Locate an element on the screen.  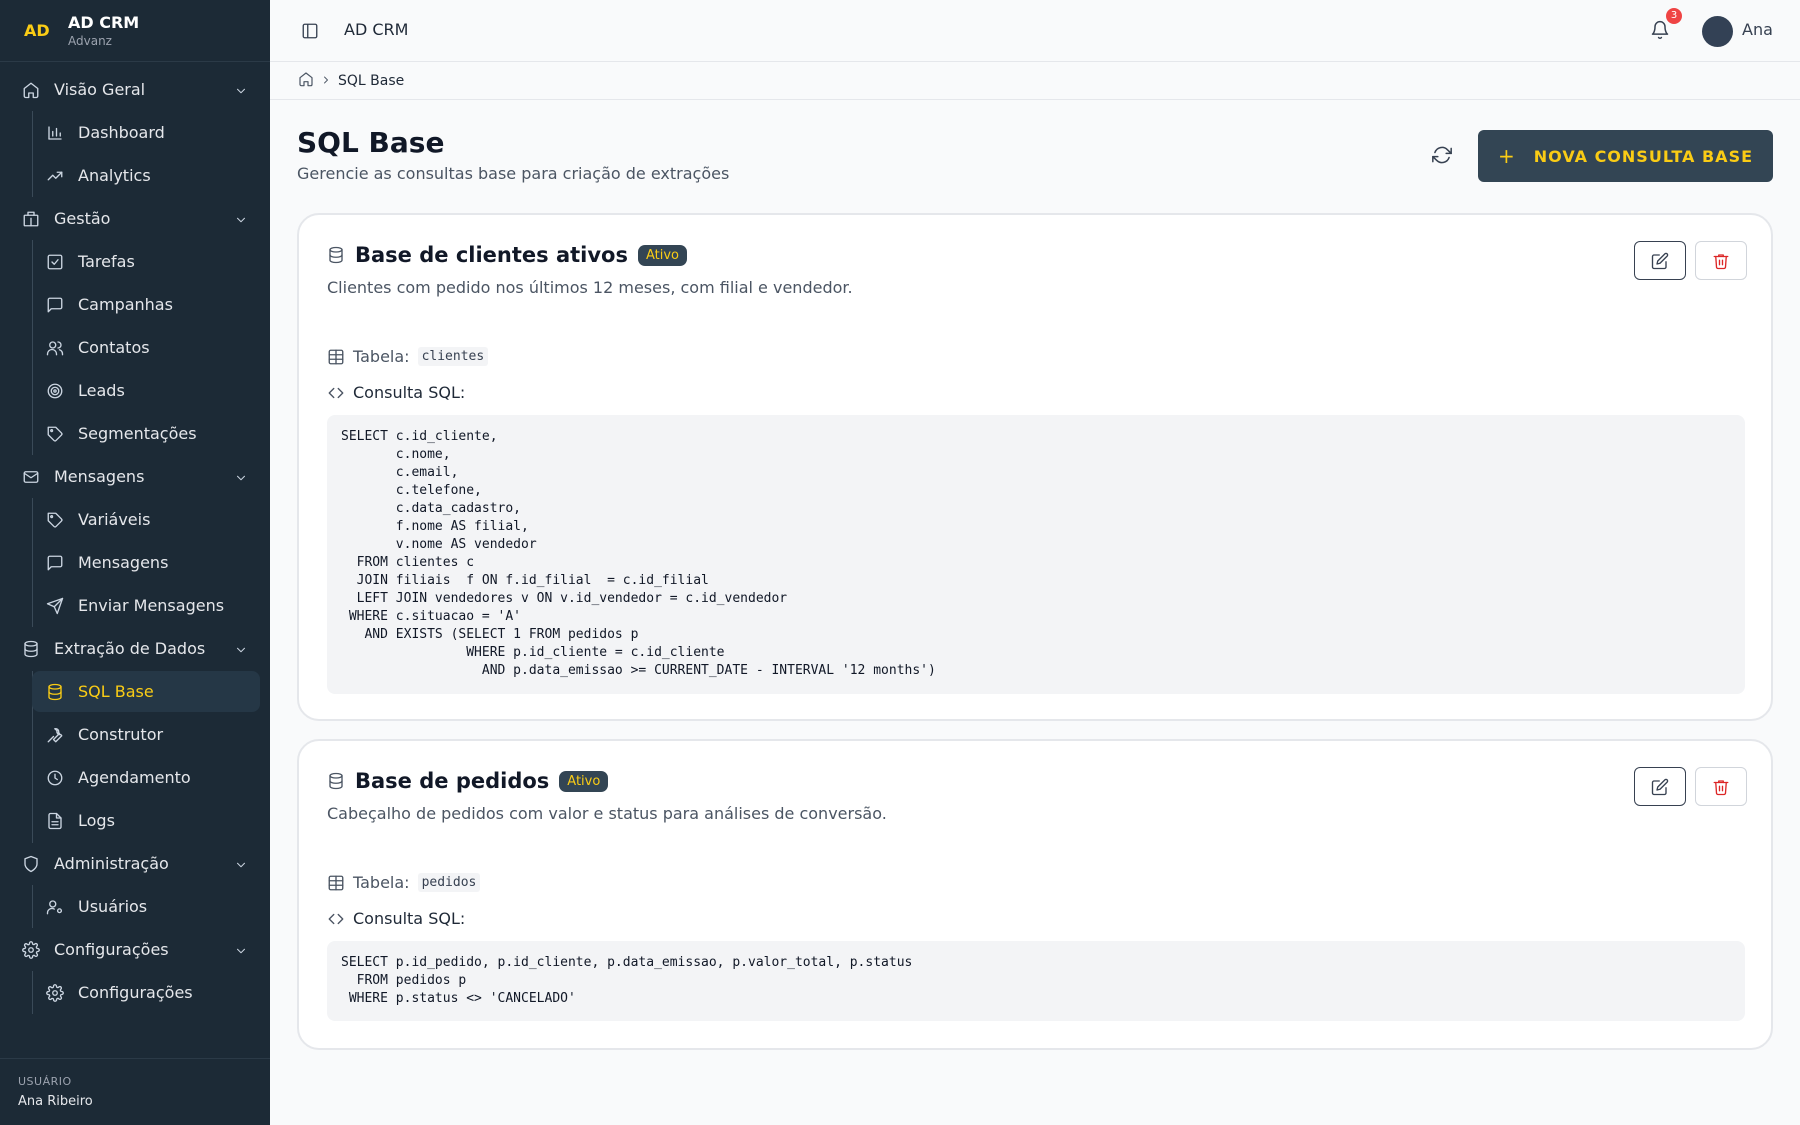
sidebar-item-variaveis: Variáveis is located at coordinates (135, 519).